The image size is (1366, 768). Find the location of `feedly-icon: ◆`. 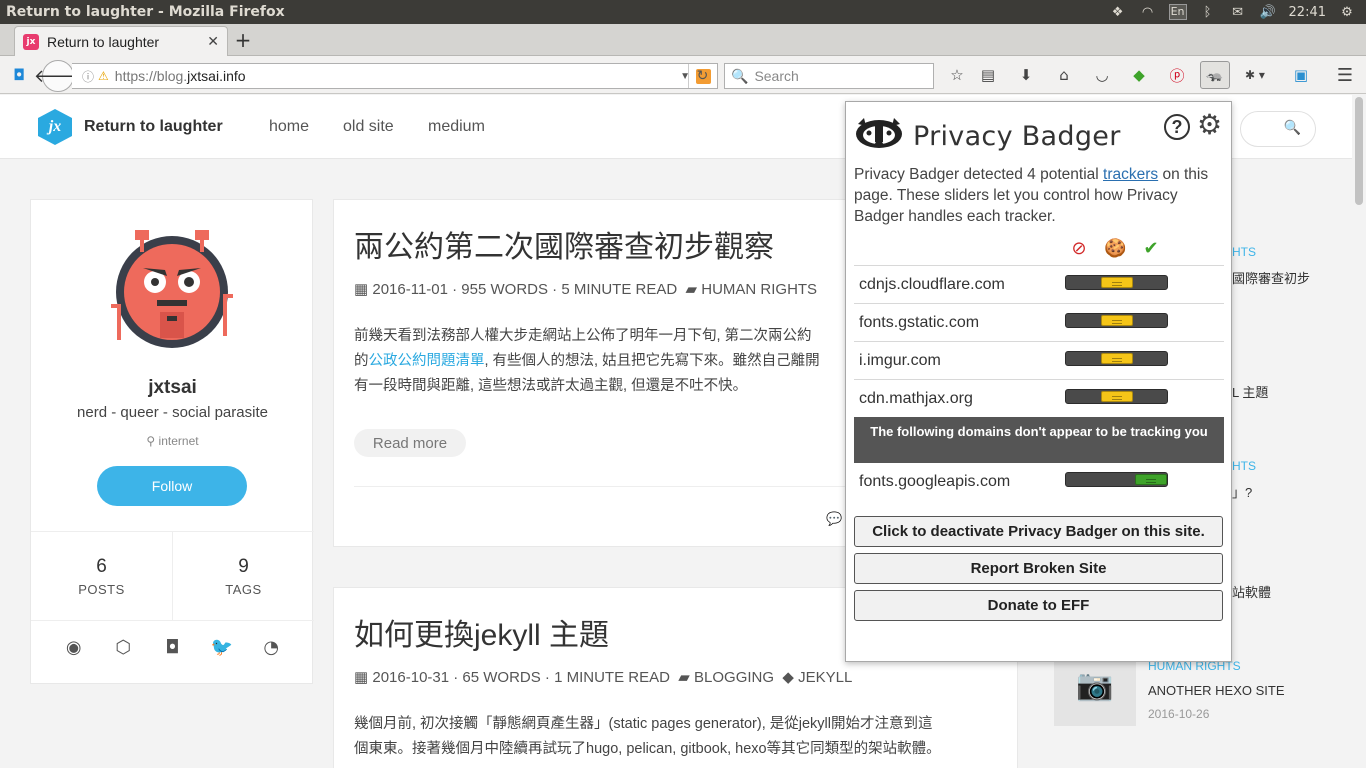

feedly-icon: ◆ is located at coordinates (1139, 75).